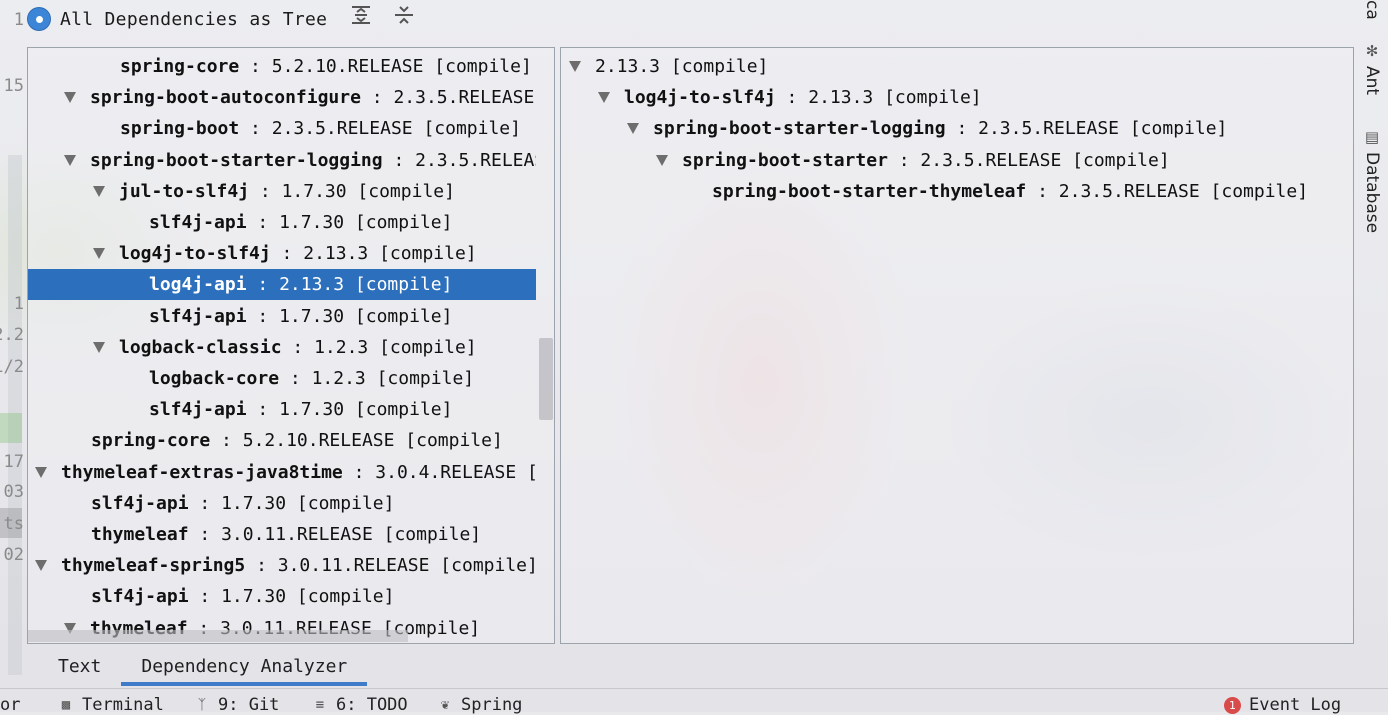 Image resolution: width=1388 pixels, height=715 pixels. I want to click on mode-radio-button, so click(39, 19).